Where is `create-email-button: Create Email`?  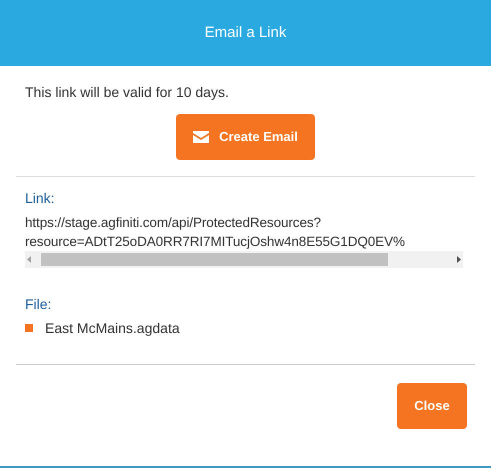 create-email-button: Create Email is located at coordinates (245, 137).